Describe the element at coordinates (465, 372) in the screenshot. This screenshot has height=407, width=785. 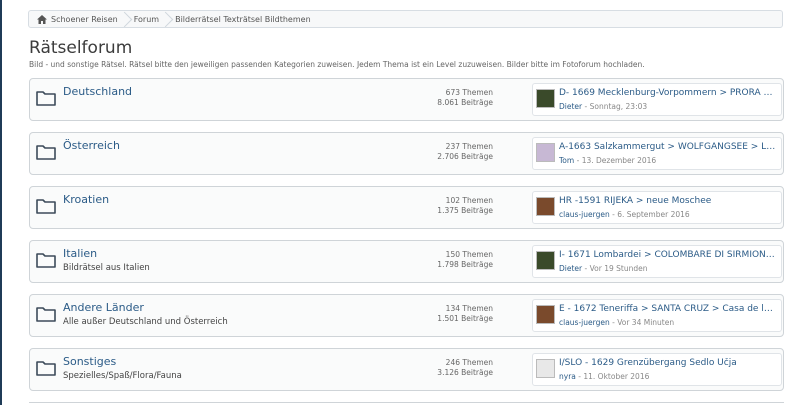
I see `posts-count: 3.126 Beiträge` at that location.